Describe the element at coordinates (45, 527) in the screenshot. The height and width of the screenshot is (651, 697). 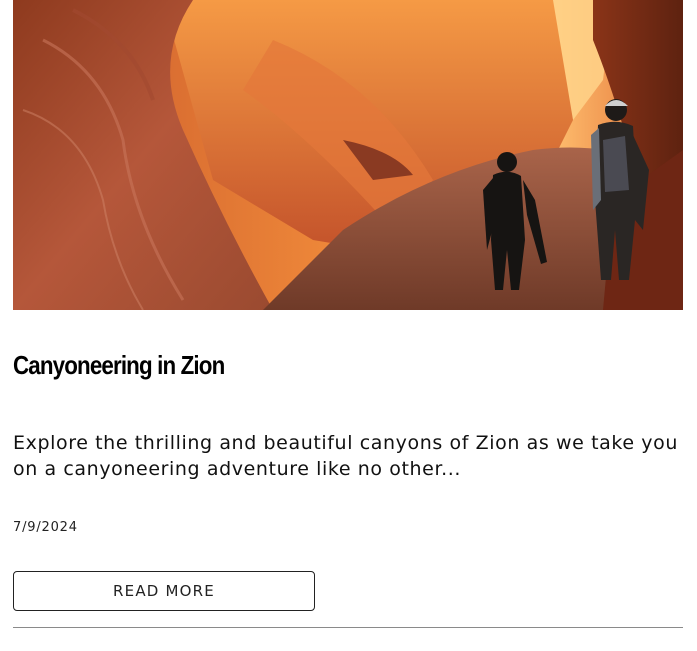
I see `post-date: 7/9/2024` at that location.